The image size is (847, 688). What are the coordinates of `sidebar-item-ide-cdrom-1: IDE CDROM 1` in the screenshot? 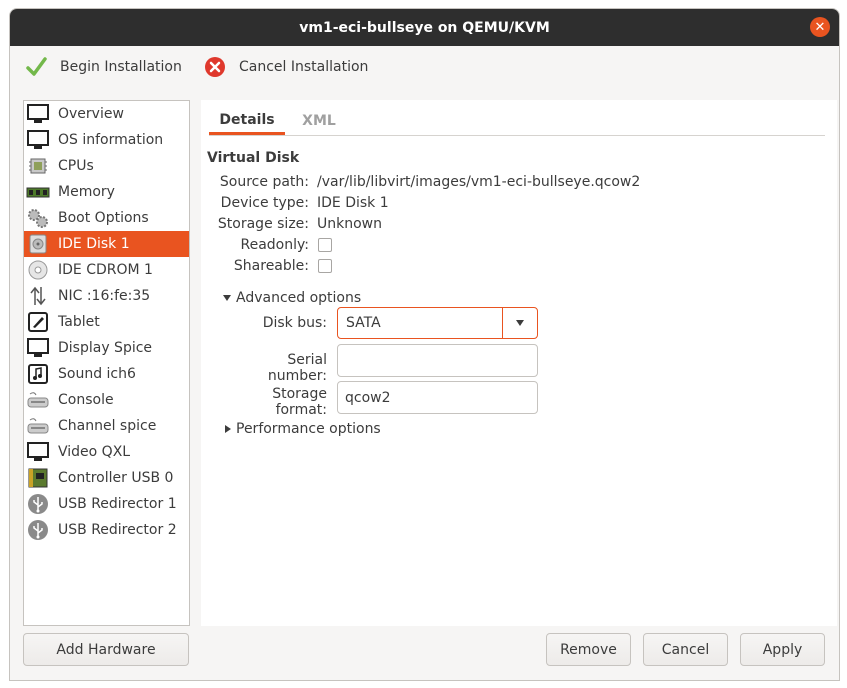 It's located at (106, 270).